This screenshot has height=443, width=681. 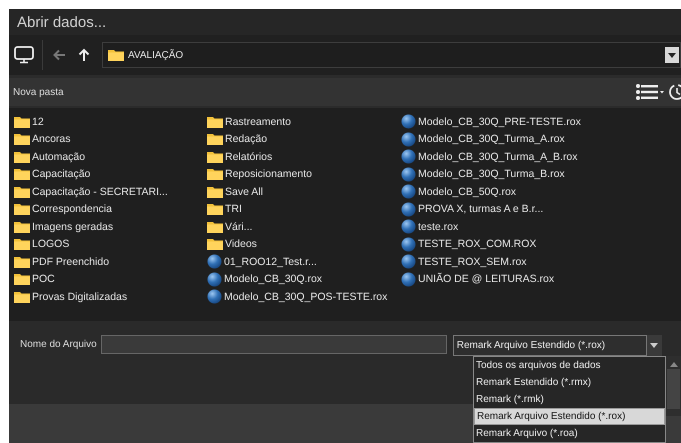 I want to click on folder-item: Imagens geradas, so click(x=110, y=227).